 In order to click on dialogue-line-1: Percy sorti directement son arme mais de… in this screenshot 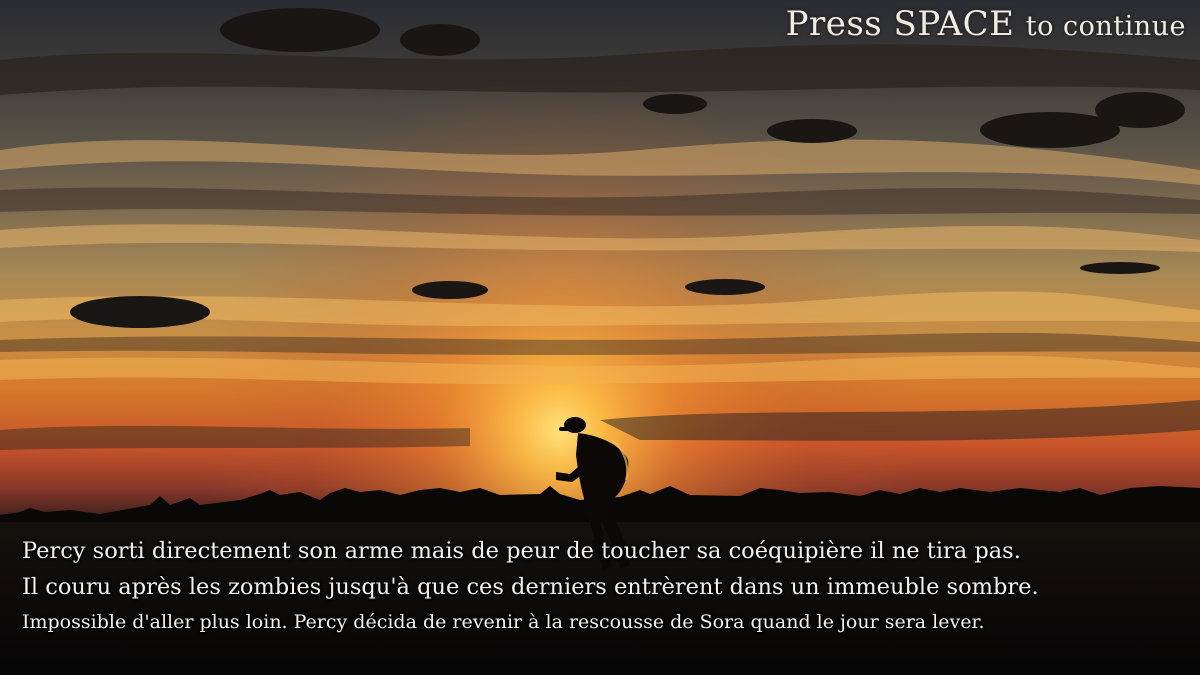, I will do `click(521, 551)`.